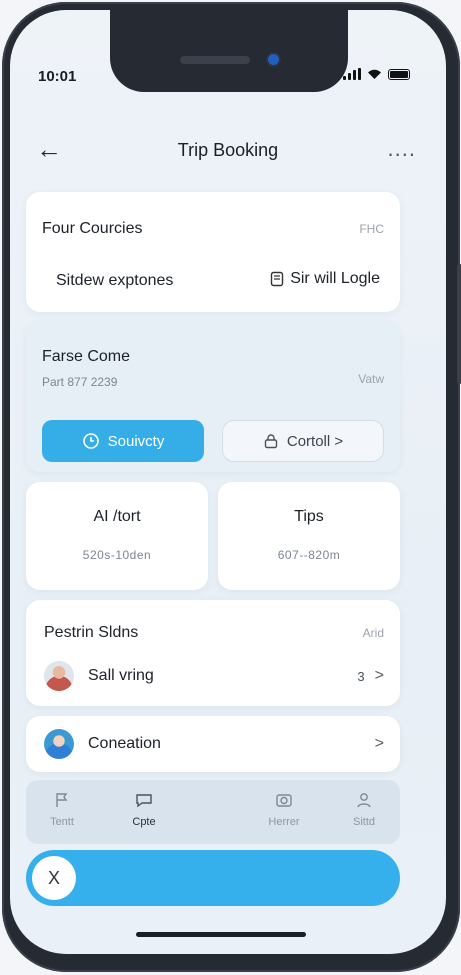  I want to click on courses-code: FHC, so click(371, 229).